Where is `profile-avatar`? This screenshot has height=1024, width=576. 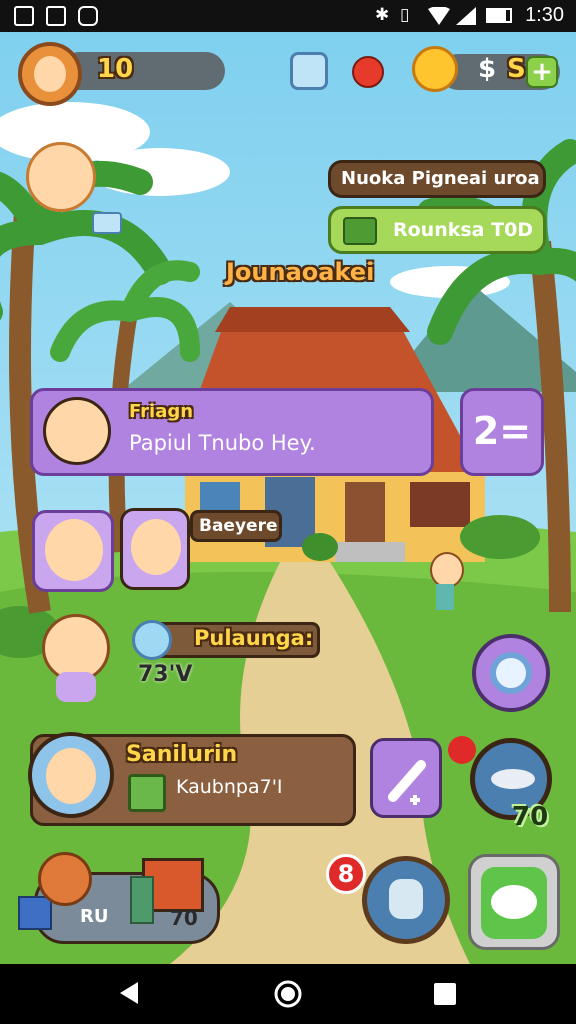
profile-avatar is located at coordinates (71, 775).